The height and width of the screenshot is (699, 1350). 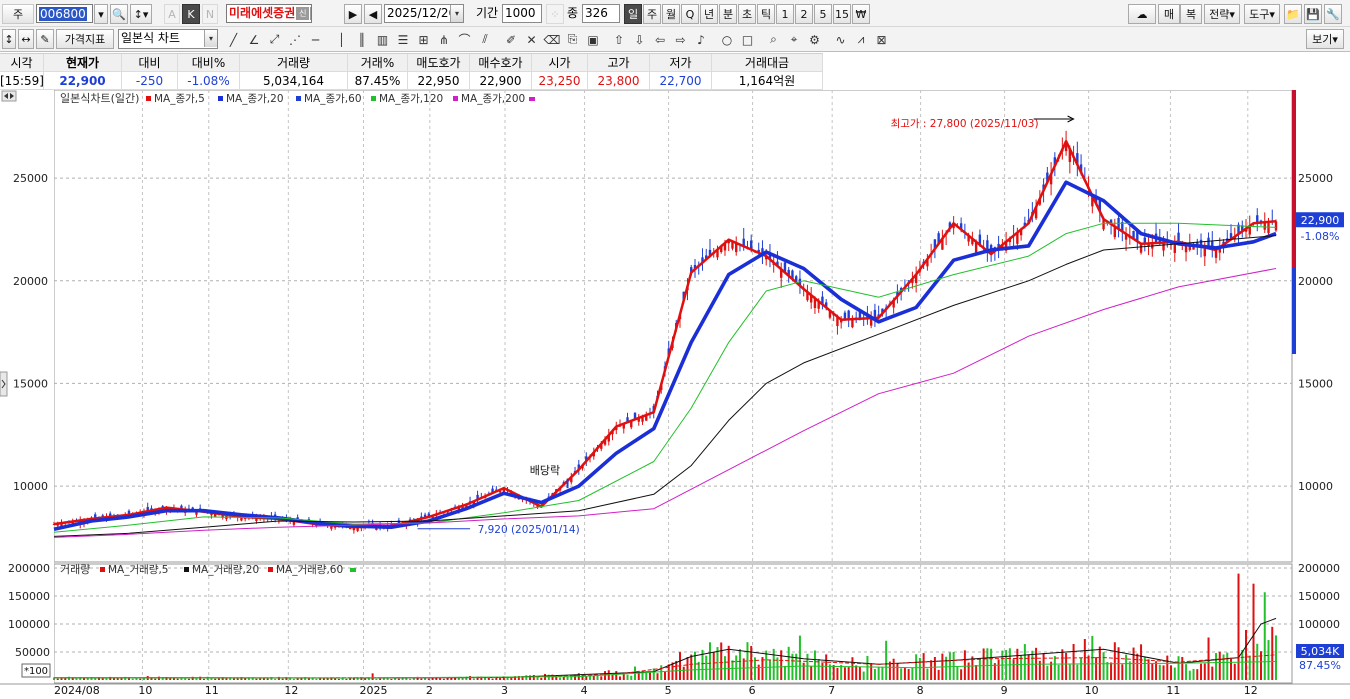 I want to click on next-play-icon: ▶, so click(x=353, y=14).